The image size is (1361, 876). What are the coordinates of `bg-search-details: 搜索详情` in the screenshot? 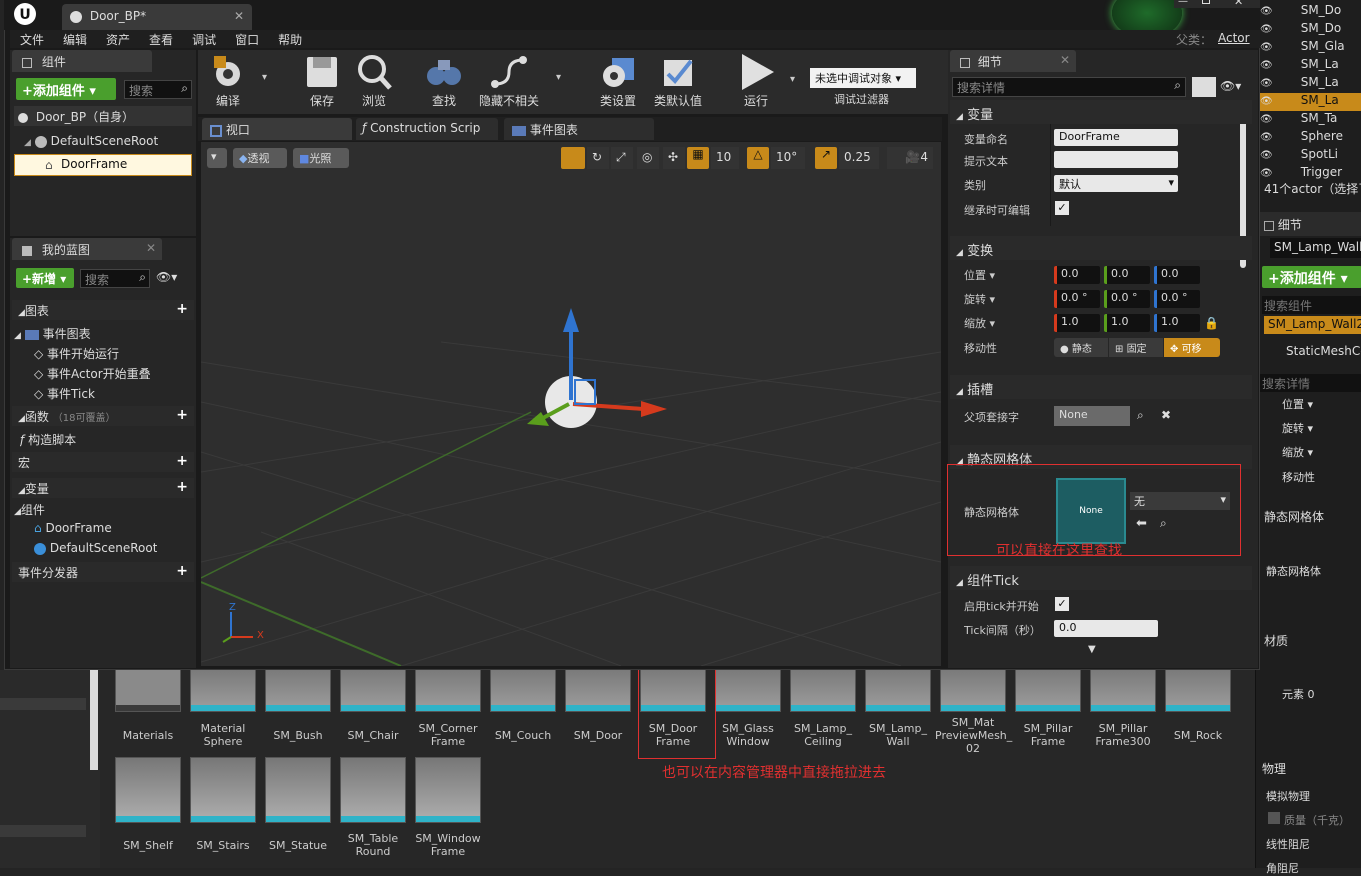 It's located at (1310, 383).